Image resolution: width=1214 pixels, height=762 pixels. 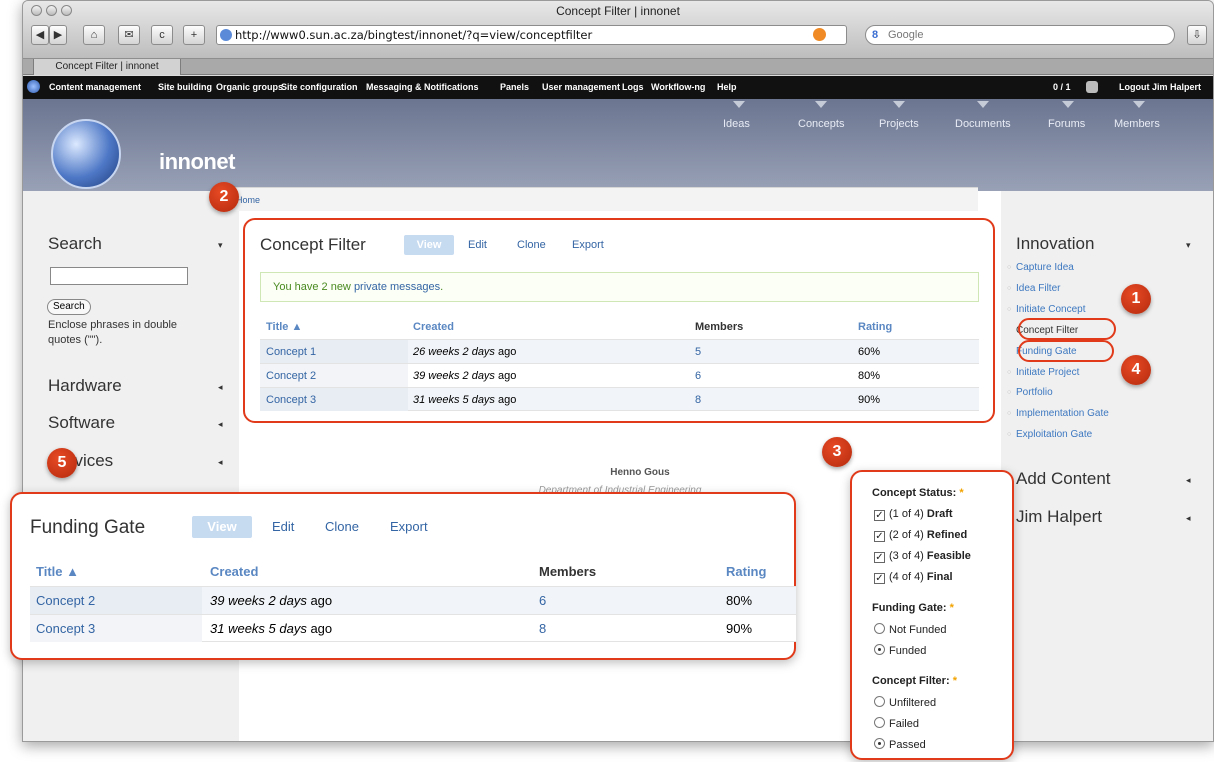 I want to click on admin-menu-item: Messaging & Notifications, so click(x=422, y=87).